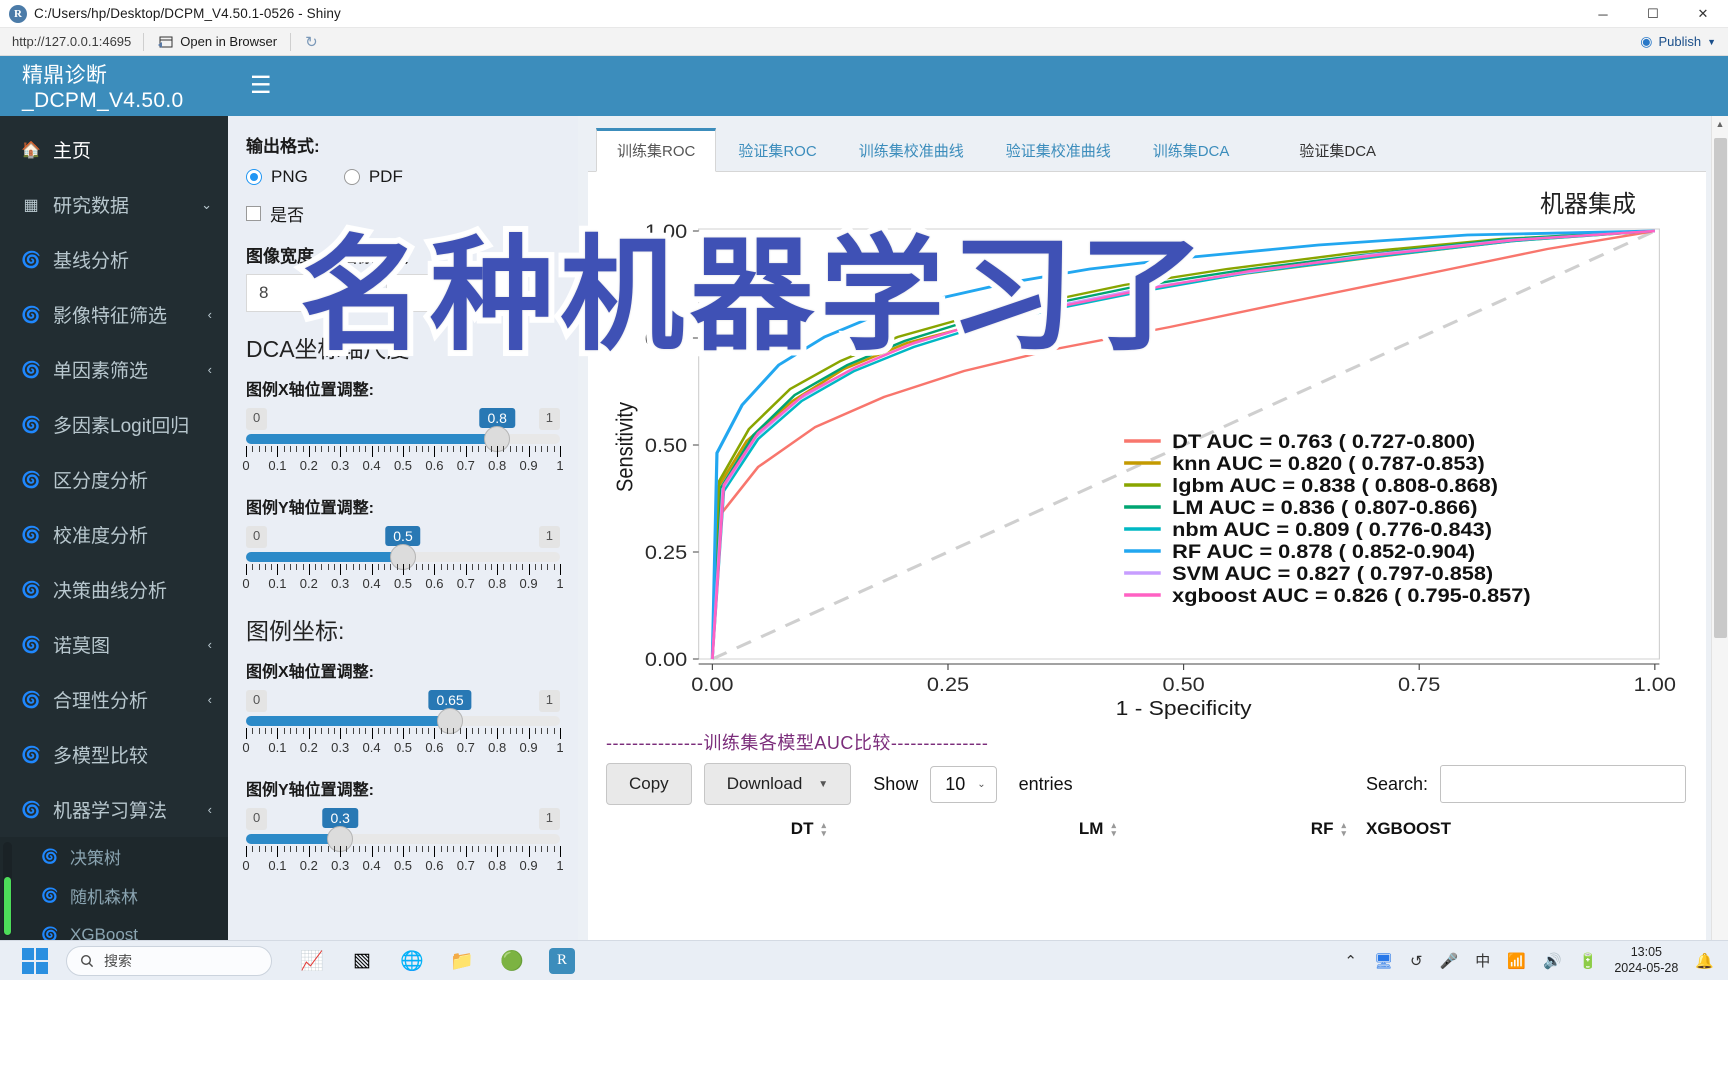  What do you see at coordinates (217, 41) in the screenshot?
I see `open-in-browser-button: Open in Browser` at bounding box center [217, 41].